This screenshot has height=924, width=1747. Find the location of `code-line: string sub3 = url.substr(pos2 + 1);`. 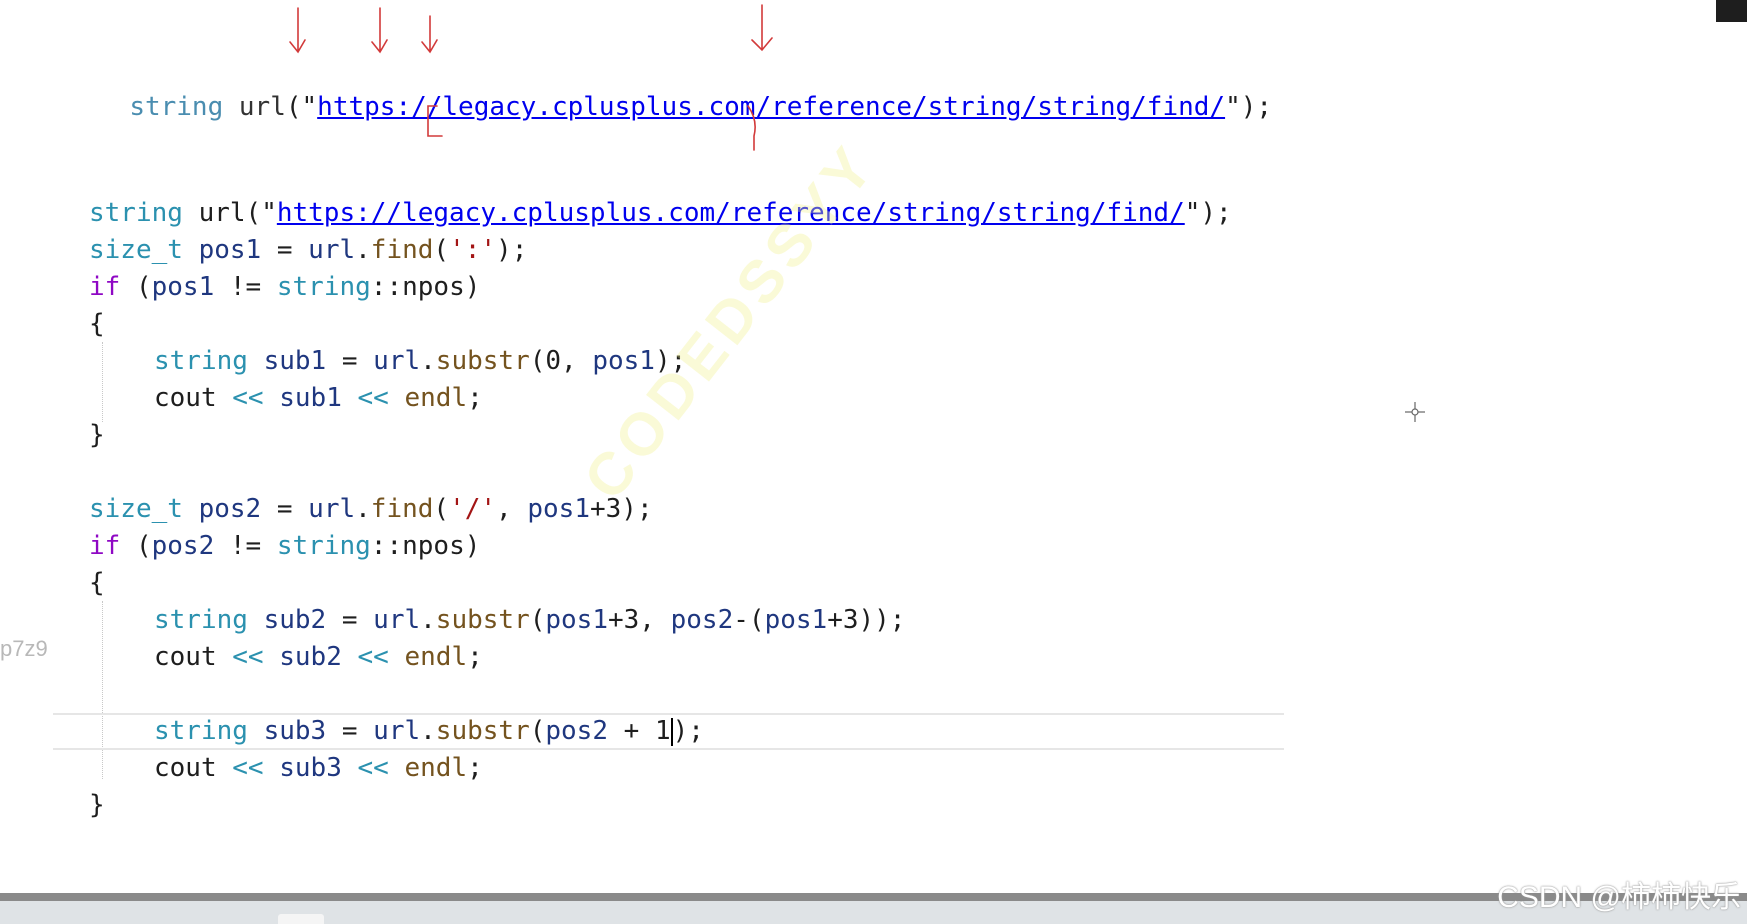

code-line: string sub3 = url.substr(pos2 + 1); is located at coordinates (429, 731).